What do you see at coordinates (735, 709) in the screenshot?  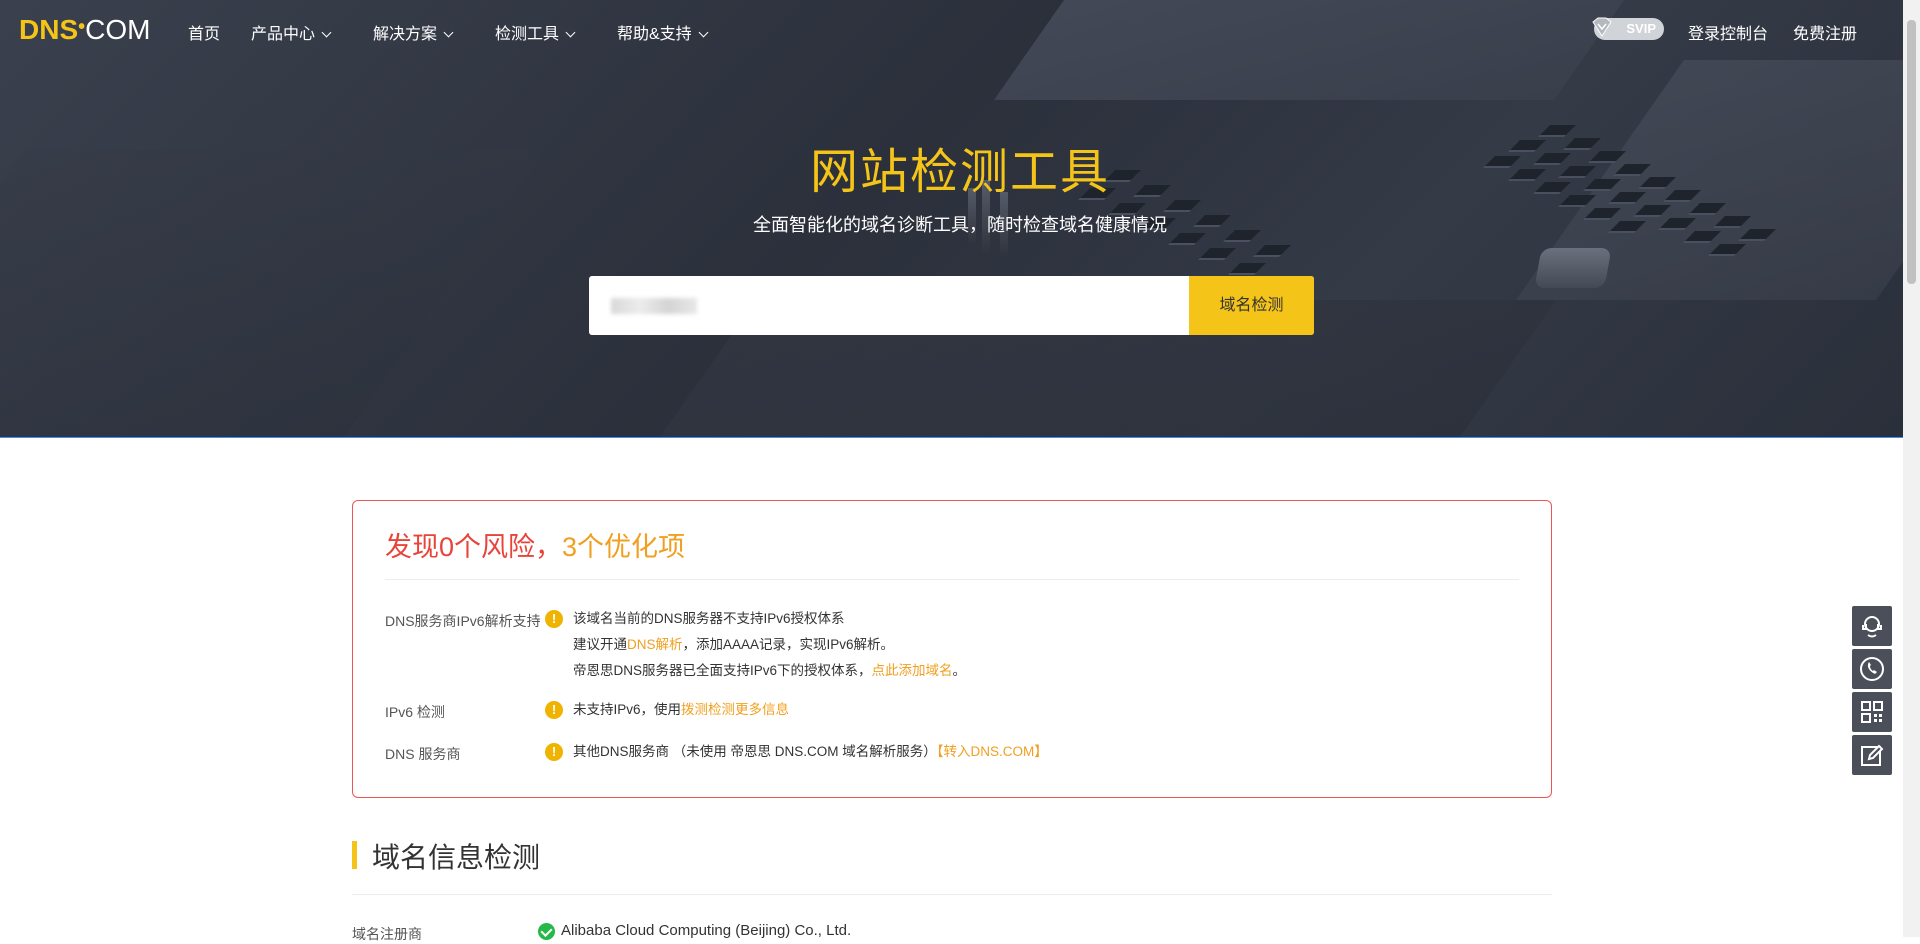 I see `probe-link: 拨测检测更多信息` at bounding box center [735, 709].